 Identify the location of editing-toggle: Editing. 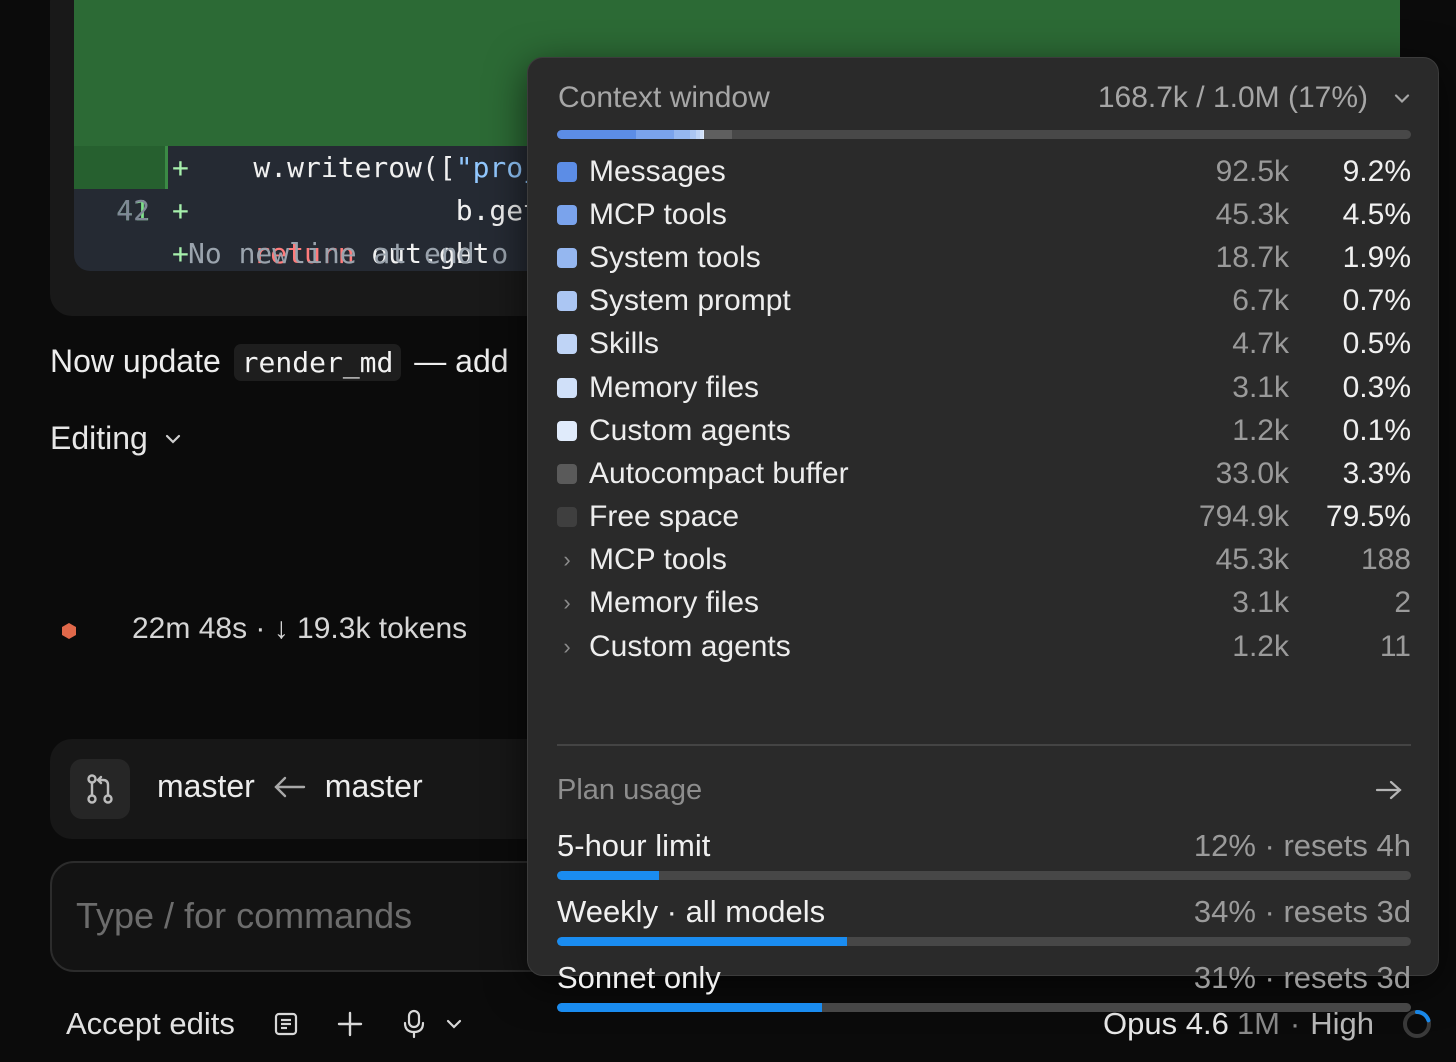
(116, 438).